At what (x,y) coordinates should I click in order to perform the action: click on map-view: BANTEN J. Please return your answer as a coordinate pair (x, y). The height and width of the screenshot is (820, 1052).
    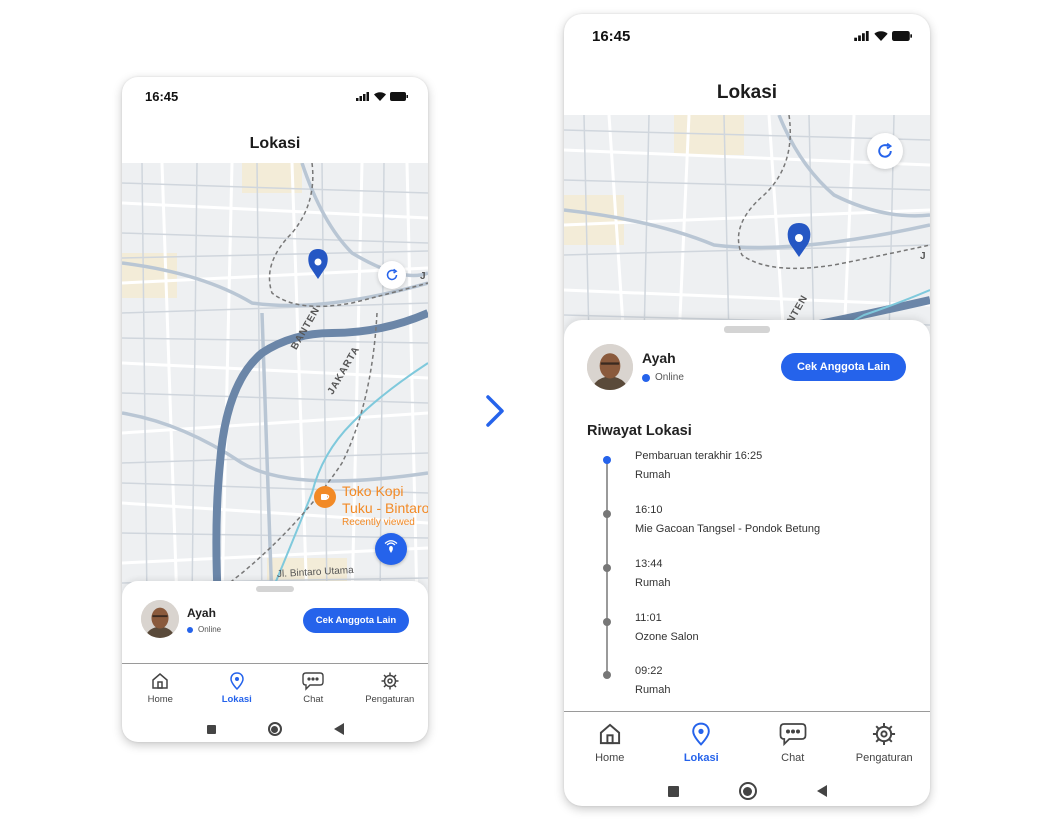
    Looking at the image, I should click on (747, 227).